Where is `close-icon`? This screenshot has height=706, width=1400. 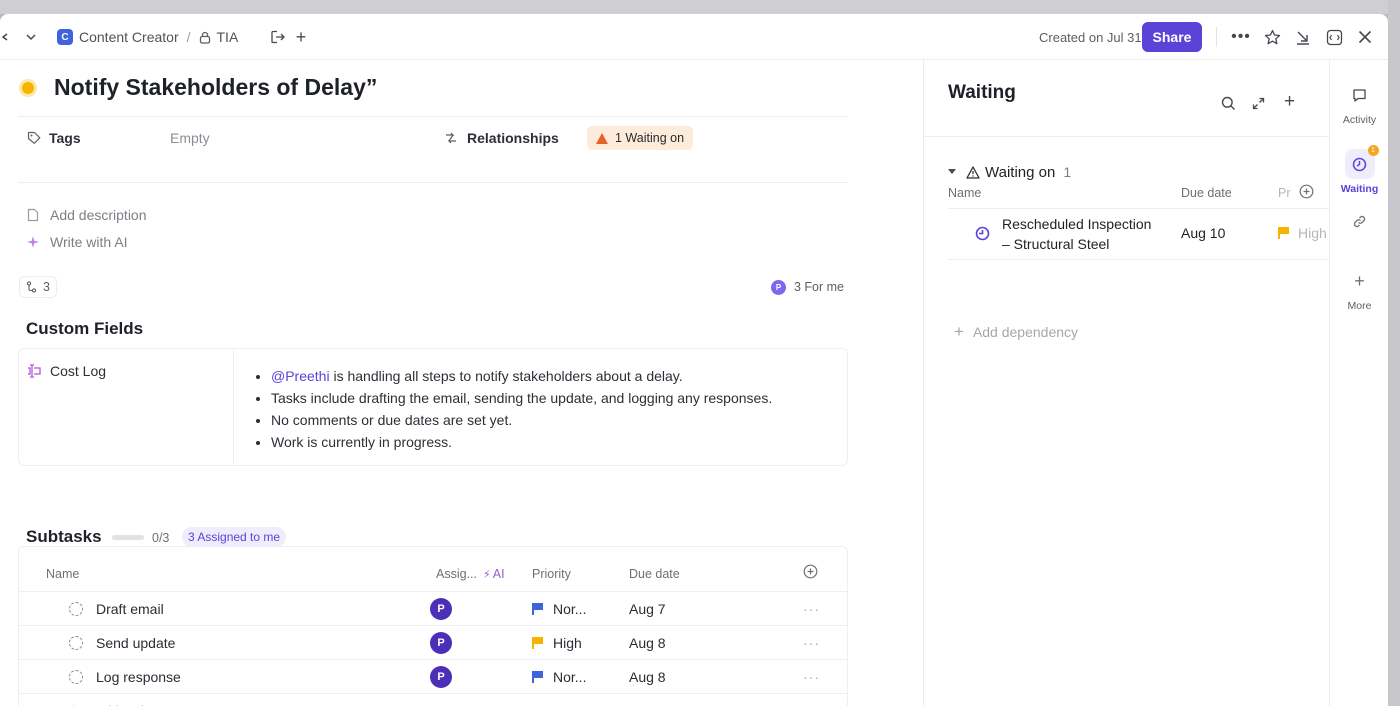 close-icon is located at coordinates (1365, 37).